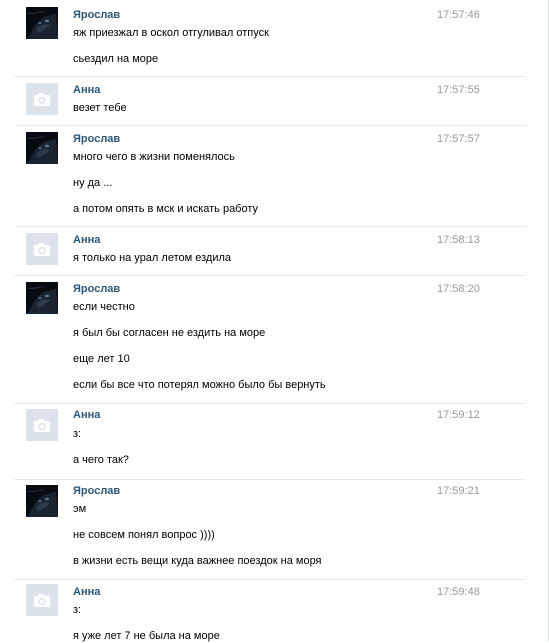  I want to click on message-text: не совсем понял вопрос )))), so click(144, 535).